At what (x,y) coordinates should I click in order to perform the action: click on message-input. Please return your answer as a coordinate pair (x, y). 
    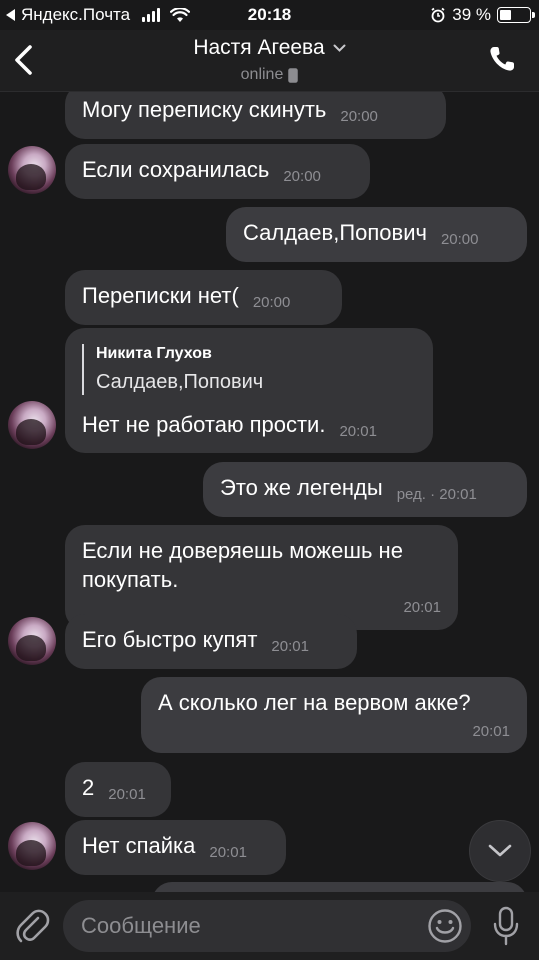
    Looking at the image, I should click on (267, 926).